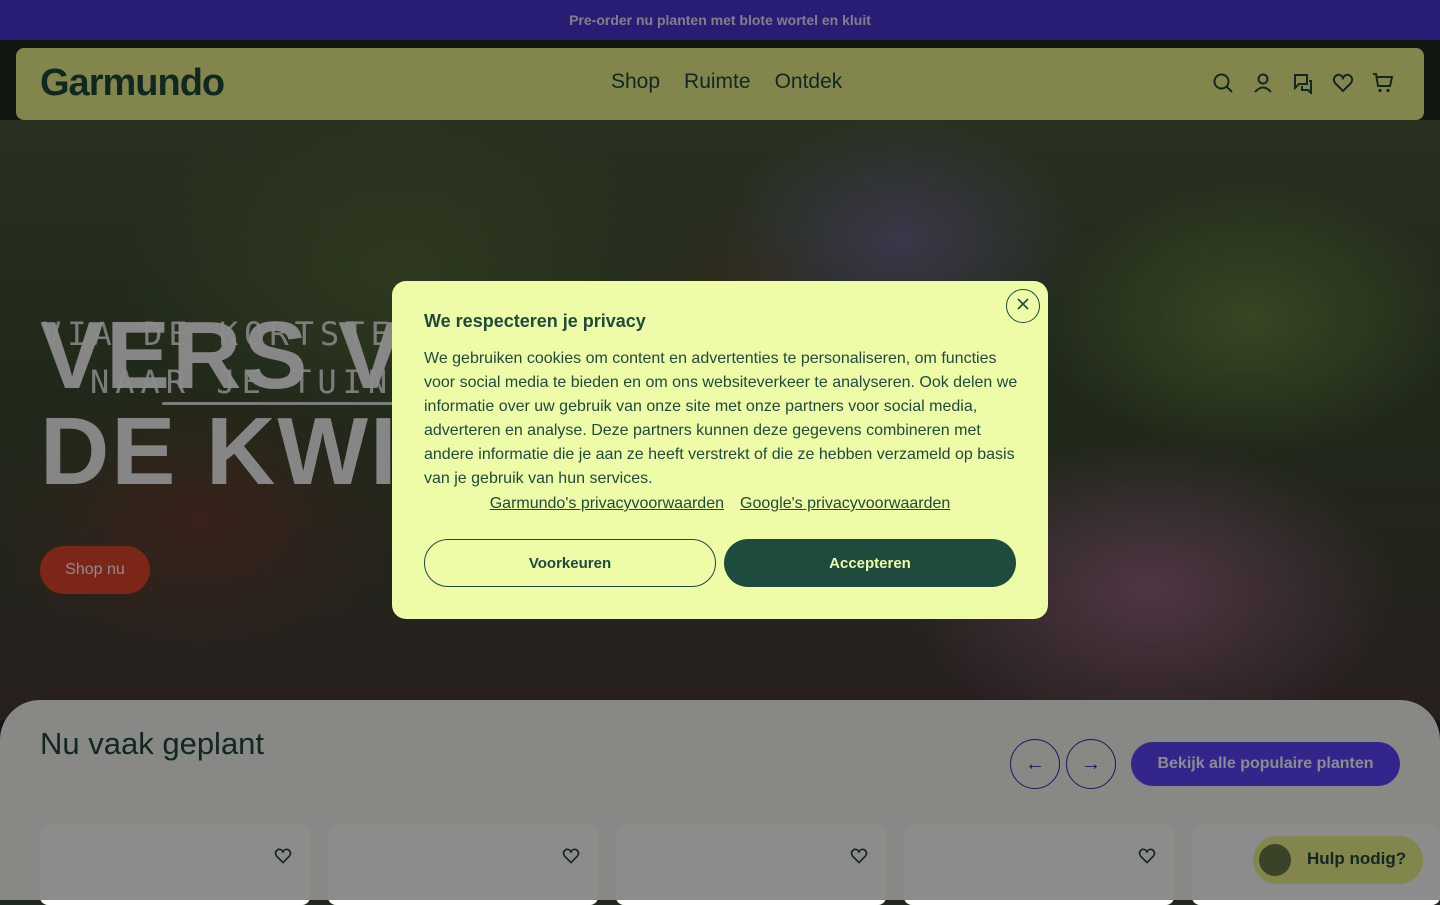 The width and height of the screenshot is (1440, 905). What do you see at coordinates (535, 321) in the screenshot?
I see `modal-title: We respecteren je privacy` at bounding box center [535, 321].